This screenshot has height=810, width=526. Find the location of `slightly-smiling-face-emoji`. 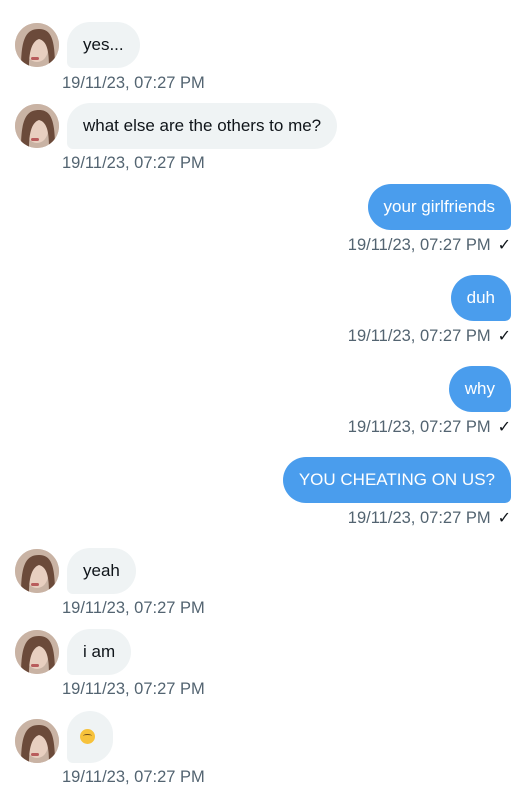

slightly-smiling-face-emoji is located at coordinates (87, 737).